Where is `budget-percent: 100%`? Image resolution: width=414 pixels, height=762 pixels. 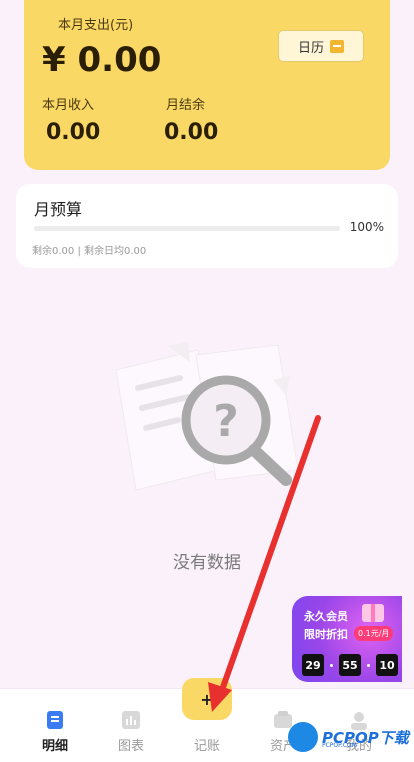 budget-percent: 100% is located at coordinates (366, 227).